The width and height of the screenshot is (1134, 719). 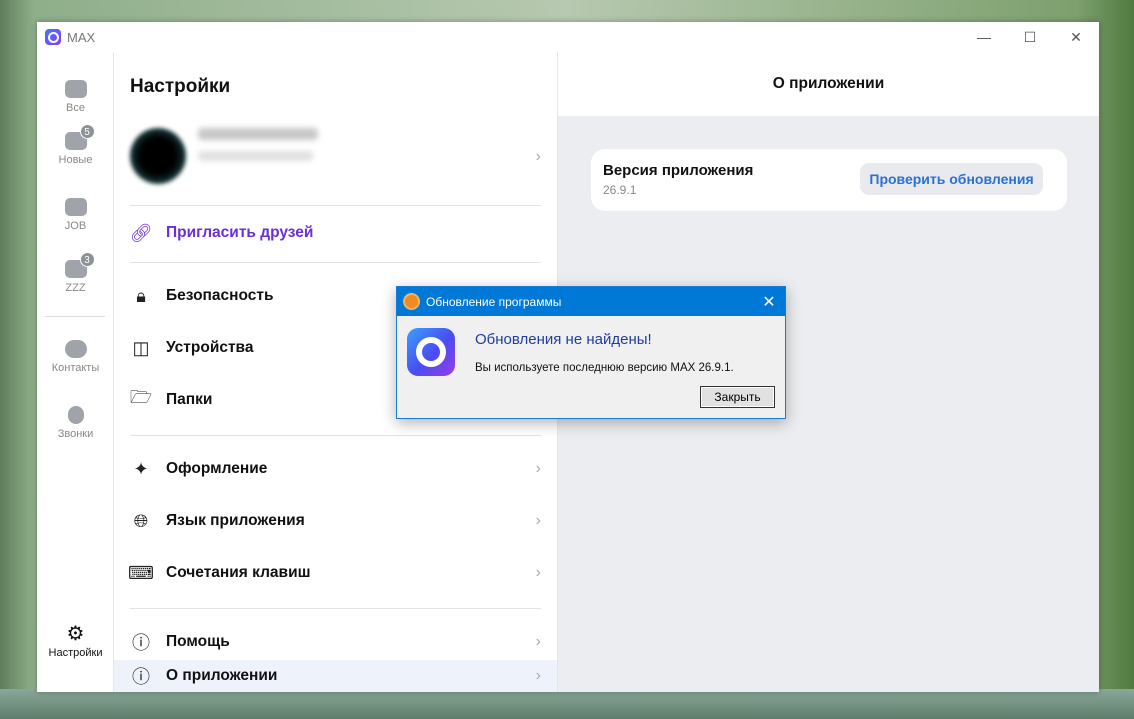 I want to click on title-bar: MAX, so click(x=568, y=37).